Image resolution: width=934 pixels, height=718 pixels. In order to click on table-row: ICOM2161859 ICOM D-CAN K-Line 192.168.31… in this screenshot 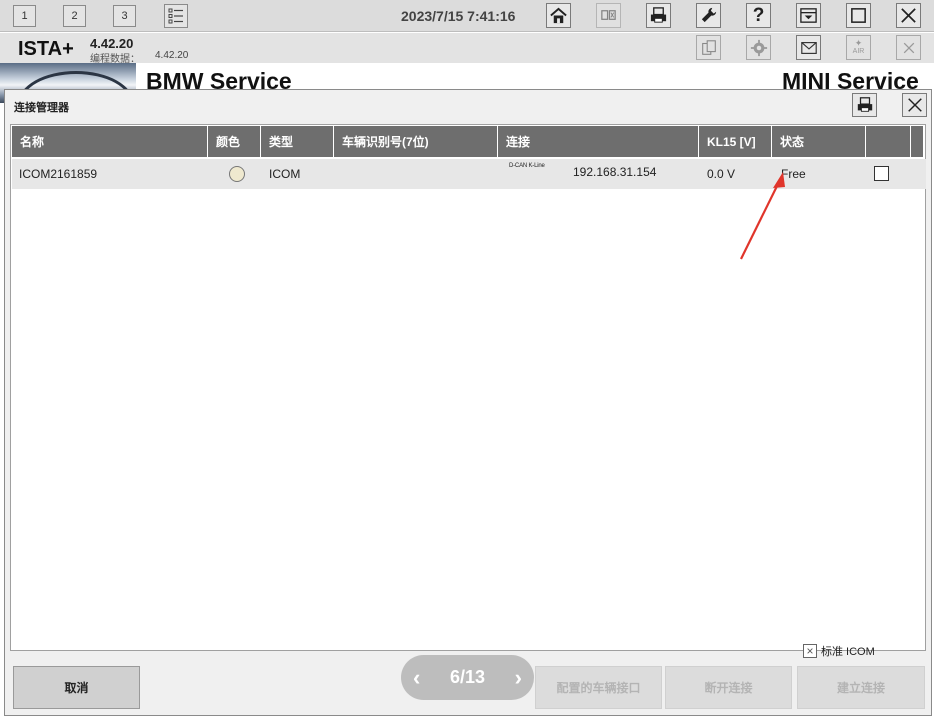, I will do `click(469, 174)`.